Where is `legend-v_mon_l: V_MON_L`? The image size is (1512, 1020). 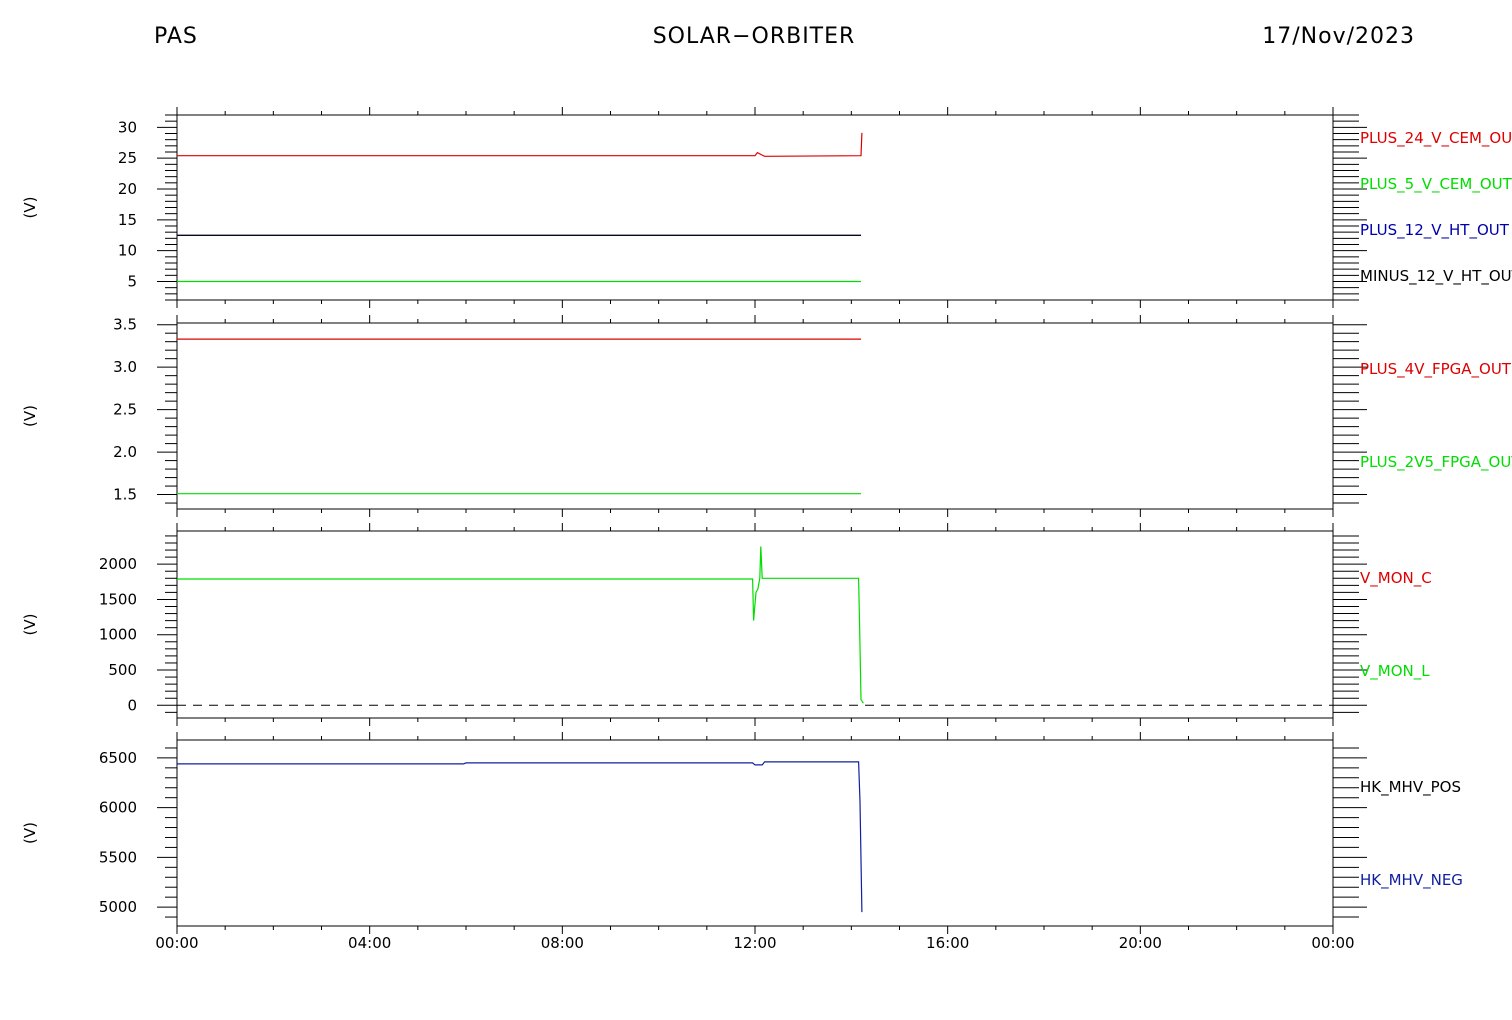
legend-v_mon_l: V_MON_L is located at coordinates (1395, 671).